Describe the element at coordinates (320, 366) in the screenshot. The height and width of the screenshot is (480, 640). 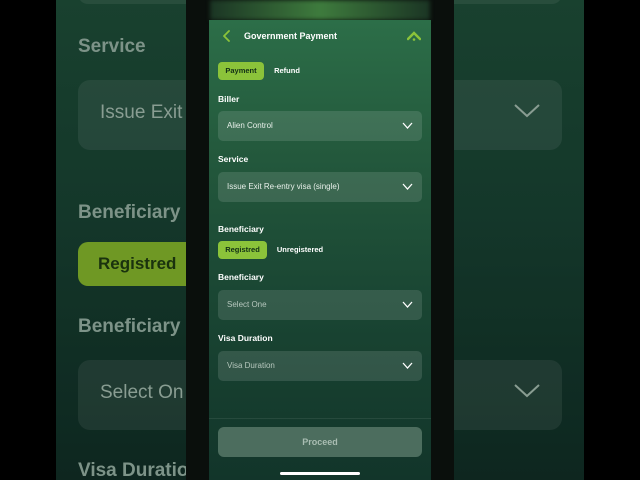
I see `visa-duration-select: Visa Duration` at that location.